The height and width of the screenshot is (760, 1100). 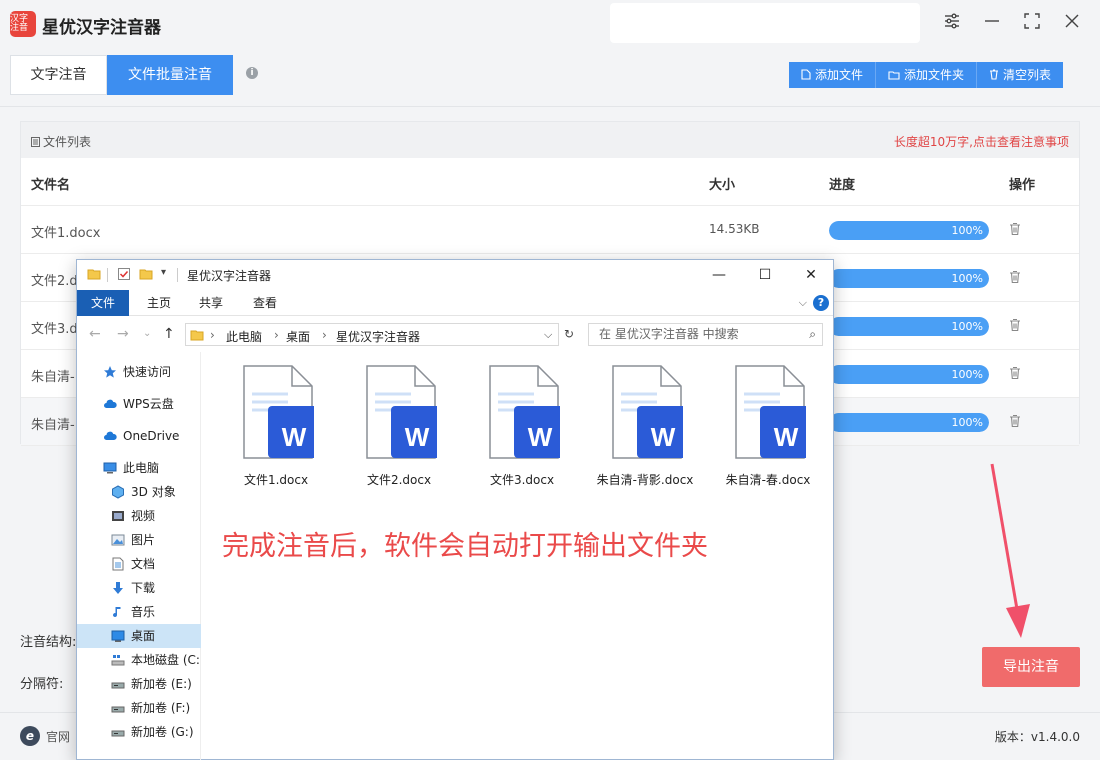 I want to click on video-icon, so click(x=118, y=516).